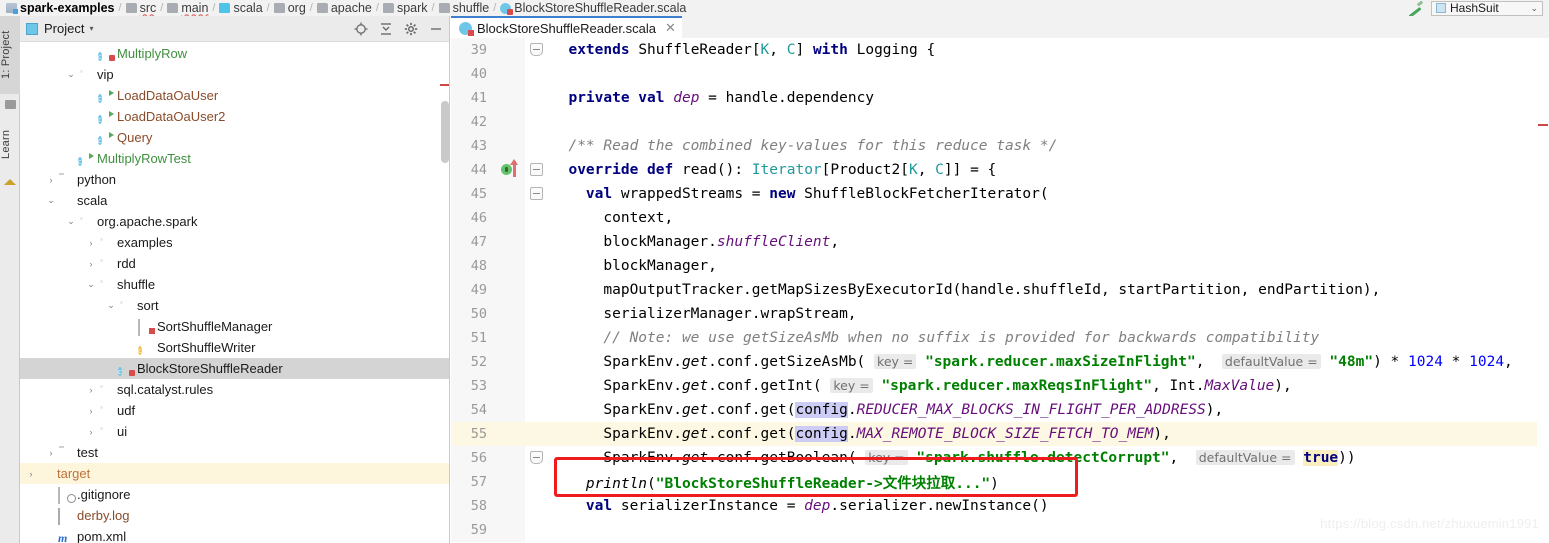  I want to click on breadcrumb-item-spark: spark, so click(405, 8).